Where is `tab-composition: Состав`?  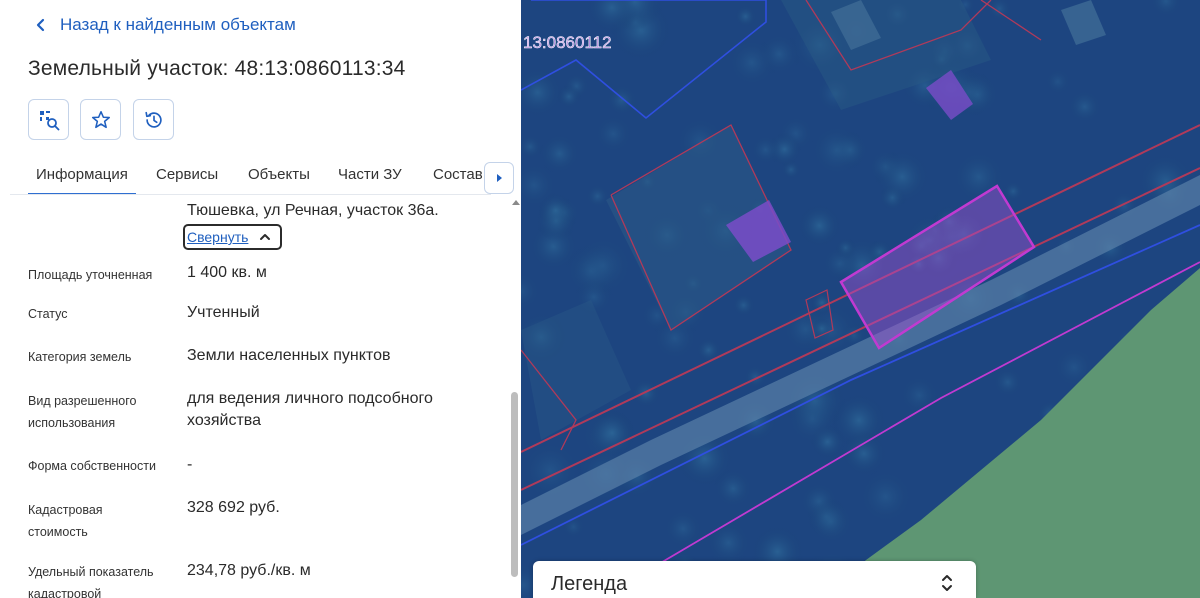 tab-composition: Состав is located at coordinates (458, 174).